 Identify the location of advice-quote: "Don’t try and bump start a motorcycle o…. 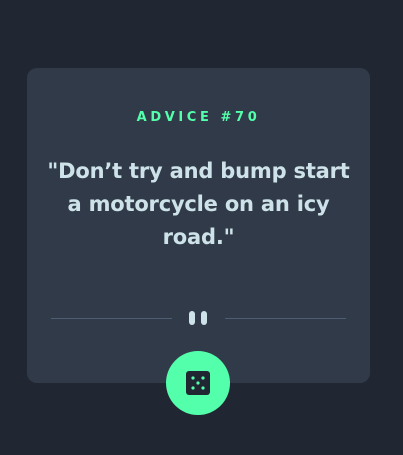
(198, 204).